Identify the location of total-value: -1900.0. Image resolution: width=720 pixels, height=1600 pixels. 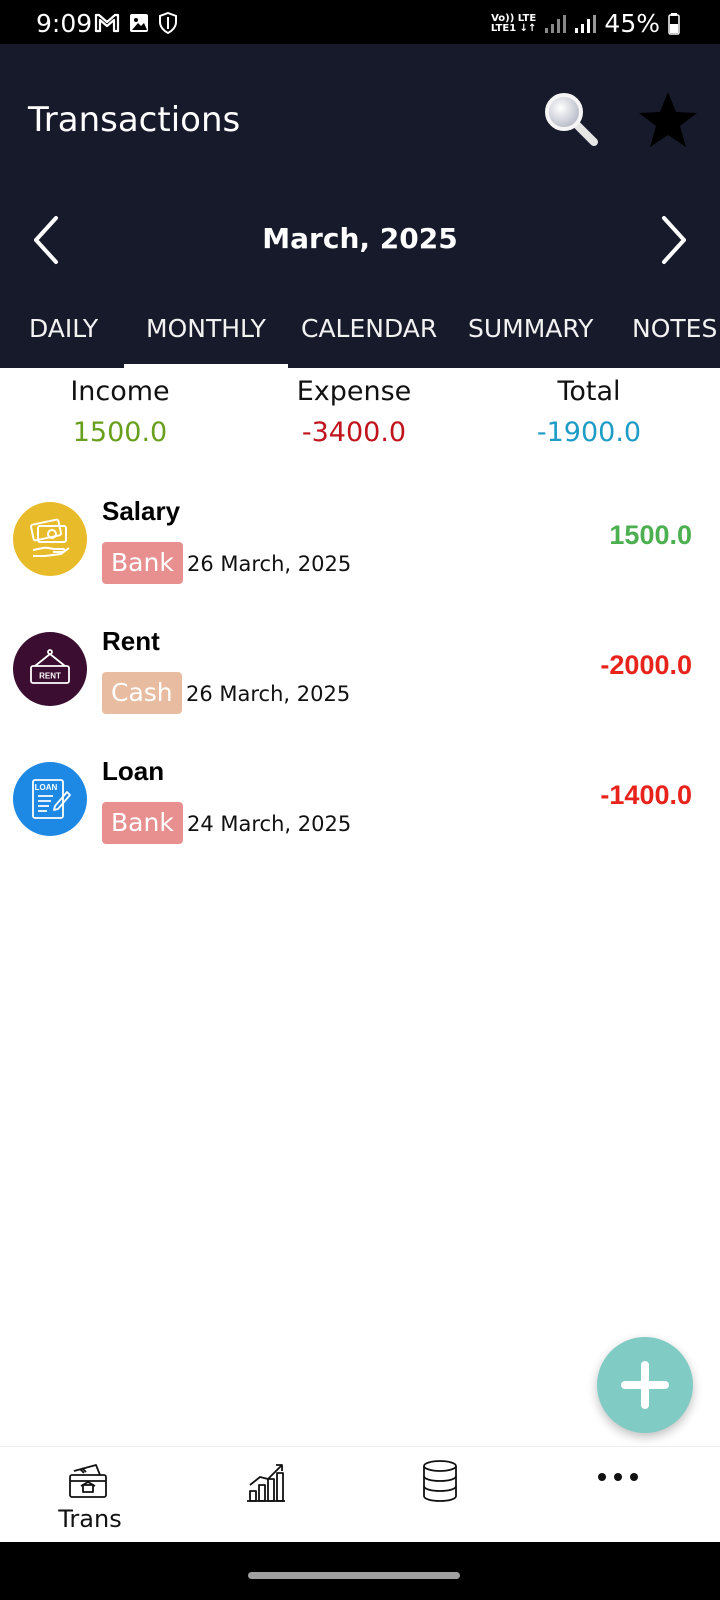
(589, 432).